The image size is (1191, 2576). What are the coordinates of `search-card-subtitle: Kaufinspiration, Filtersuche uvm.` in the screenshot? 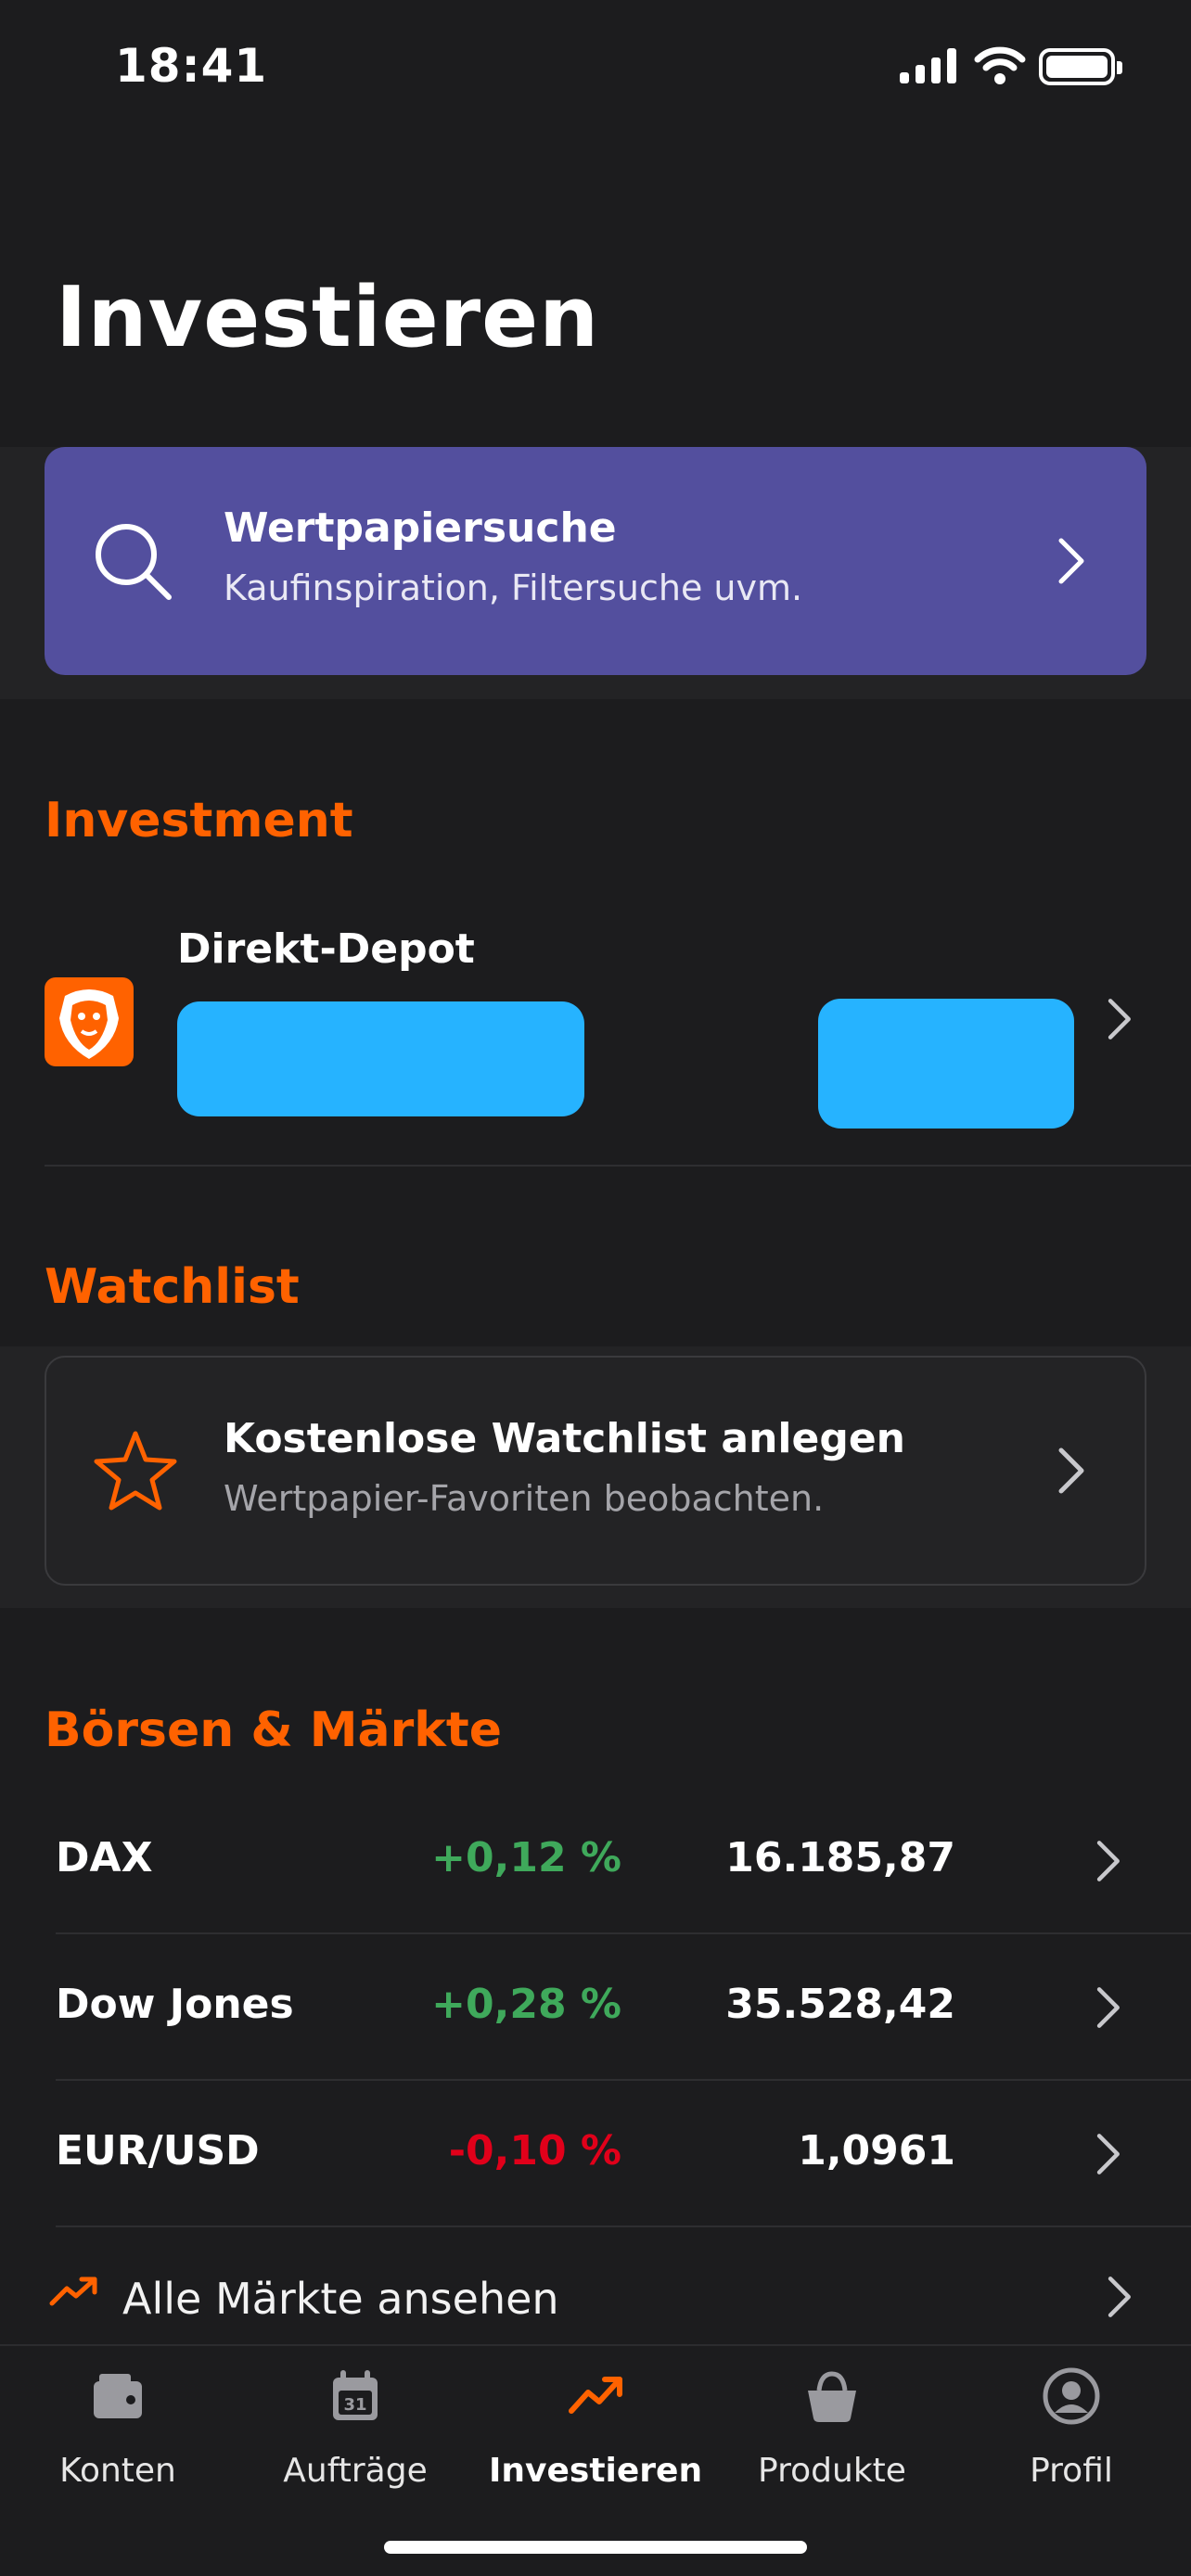 It's located at (513, 588).